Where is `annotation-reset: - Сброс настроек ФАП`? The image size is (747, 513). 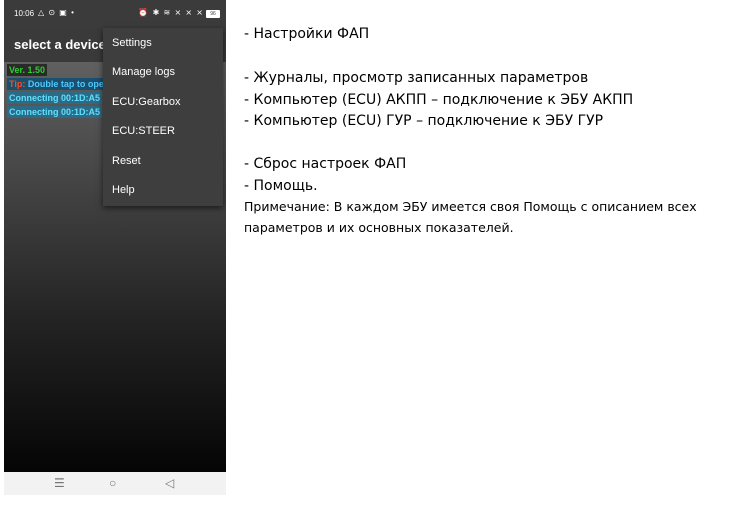
annotation-reset: - Сброс настроек ФАП is located at coordinates (325, 164).